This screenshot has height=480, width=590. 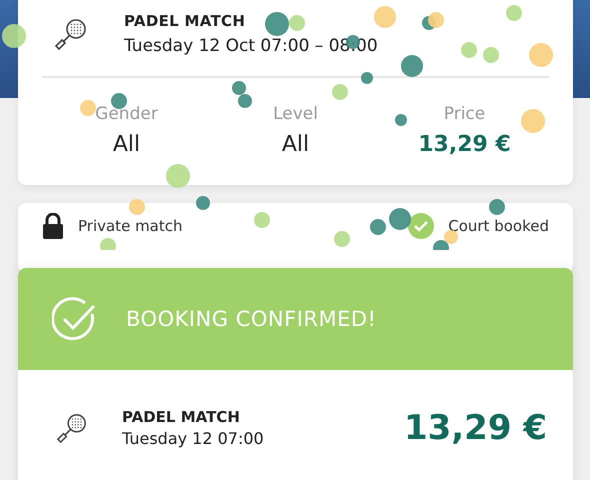 What do you see at coordinates (498, 226) in the screenshot?
I see `option-label: Court booked` at bounding box center [498, 226].